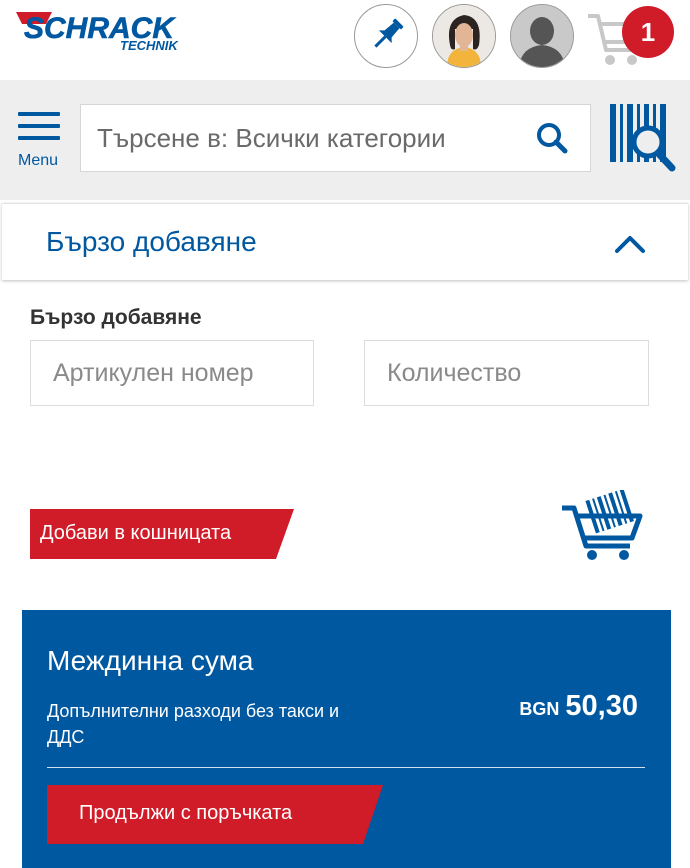  I want to click on chevron-up-icon, so click(630, 244).